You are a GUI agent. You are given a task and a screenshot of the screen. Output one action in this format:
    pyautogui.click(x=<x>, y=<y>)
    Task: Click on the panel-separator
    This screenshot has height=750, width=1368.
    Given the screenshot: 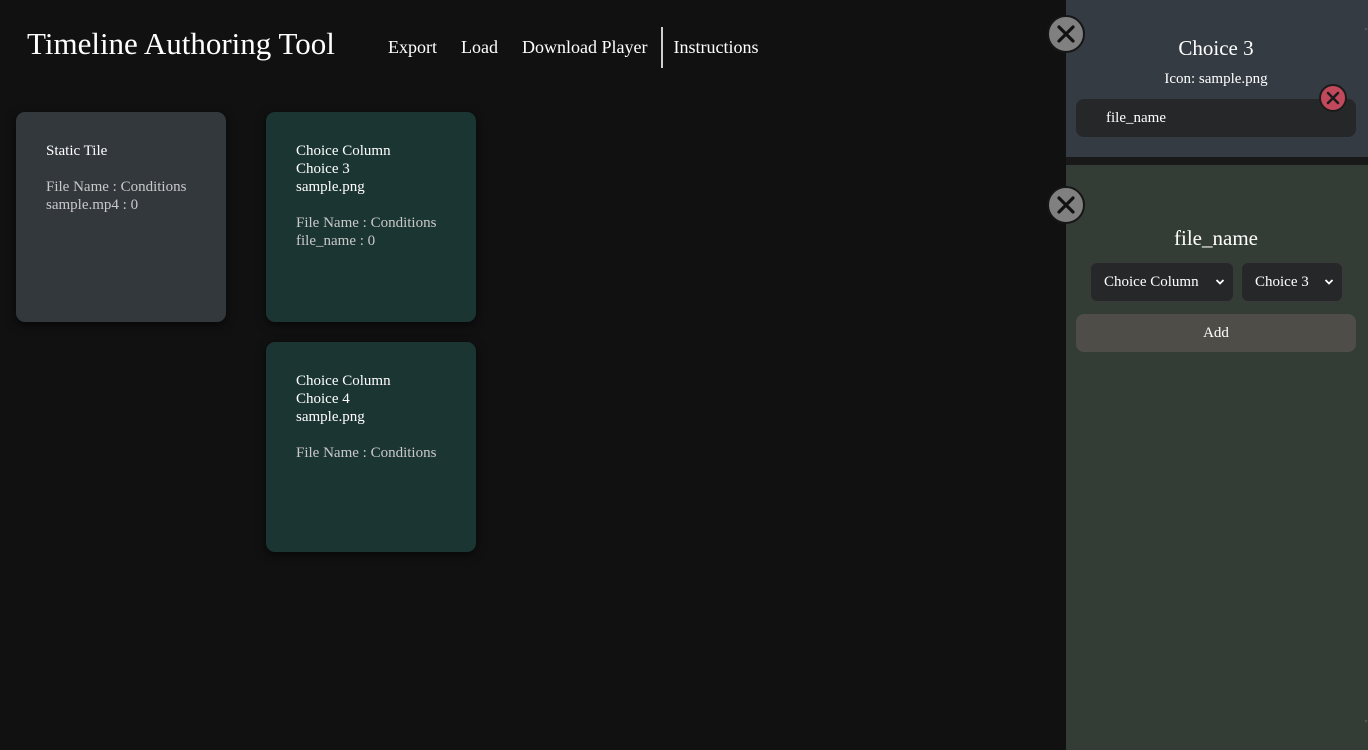 What is the action you would take?
    pyautogui.click(x=1217, y=161)
    